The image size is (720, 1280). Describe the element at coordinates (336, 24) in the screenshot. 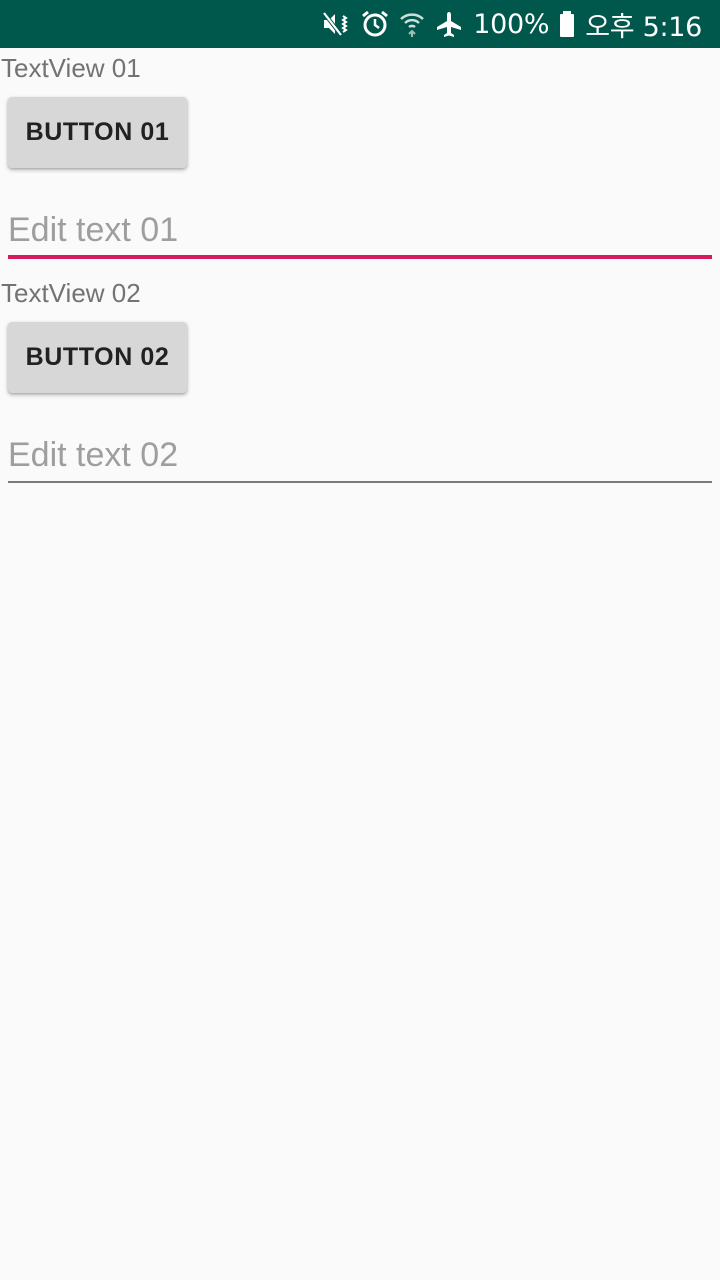

I see `mute-vibrate-icon` at that location.